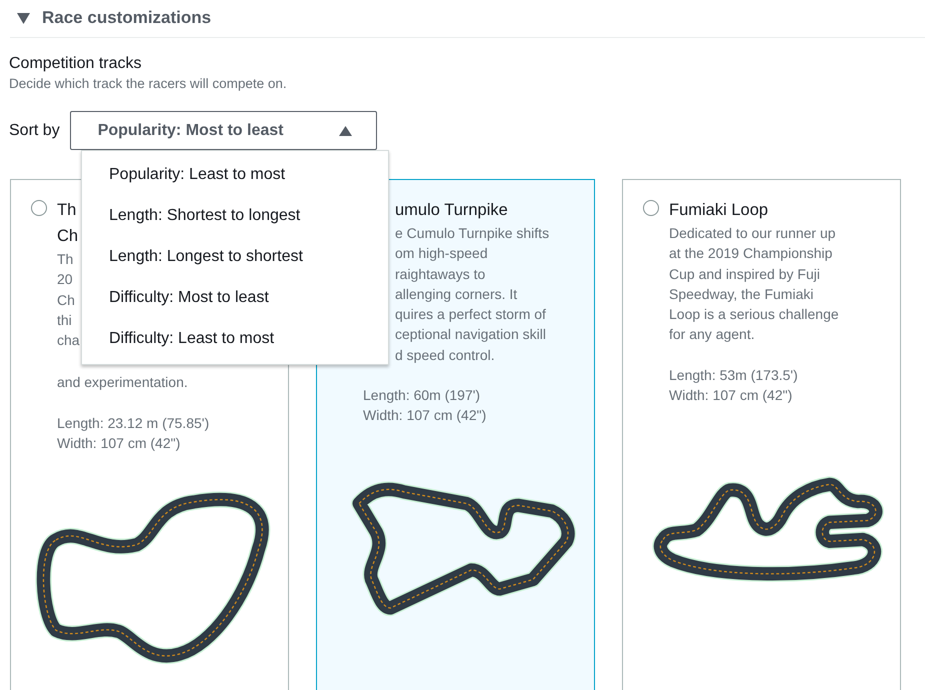 This screenshot has height=690, width=925. Describe the element at coordinates (752, 233) in the screenshot. I see `track-description: Dedicated to our runner up` at that location.